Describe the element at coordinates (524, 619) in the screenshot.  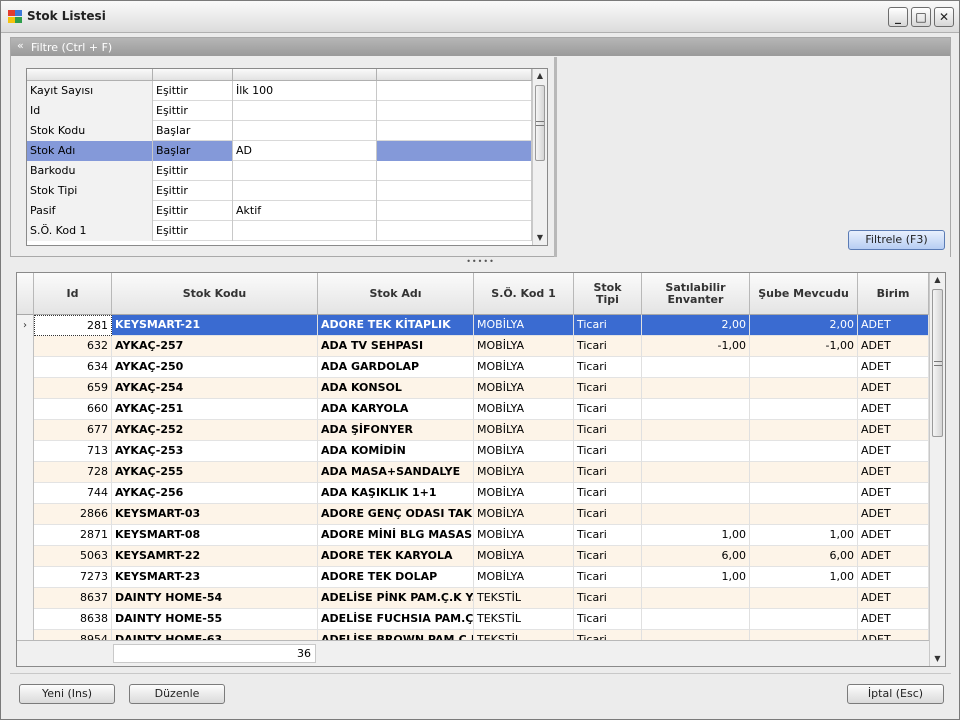
I see `cell-so1: TEKSTİL` at that location.